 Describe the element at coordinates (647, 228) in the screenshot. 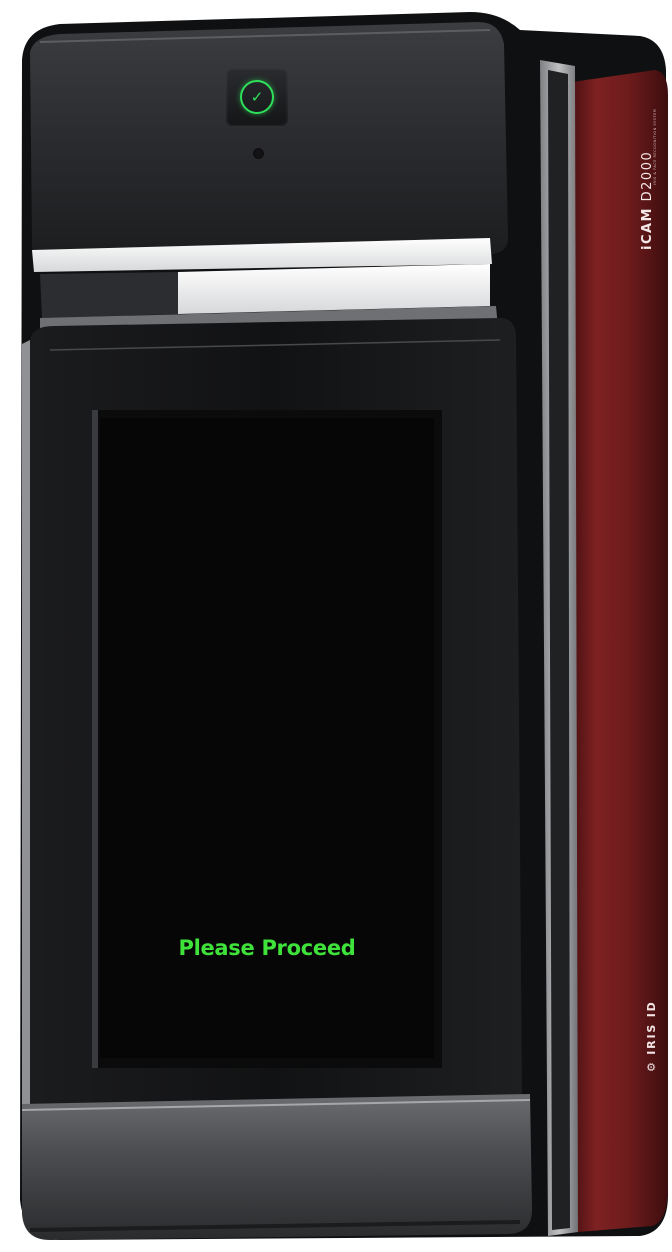

I see `model-prefix: iCAM` at that location.